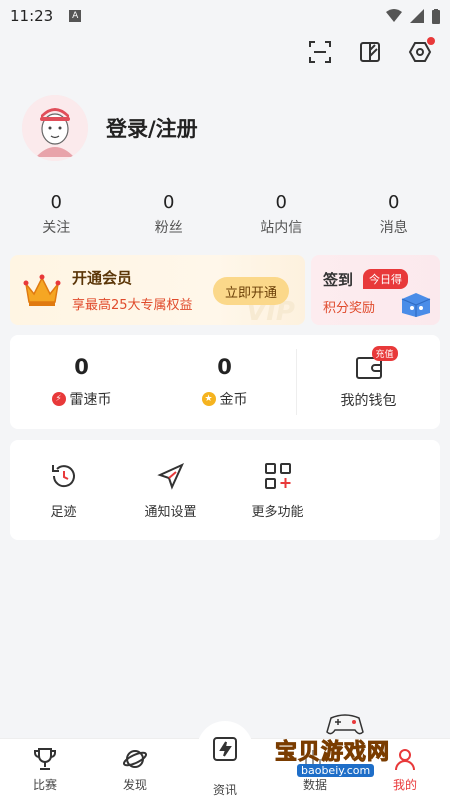  Describe the element at coordinates (32, 16) in the screenshot. I see `status-time: 11:23` at that location.